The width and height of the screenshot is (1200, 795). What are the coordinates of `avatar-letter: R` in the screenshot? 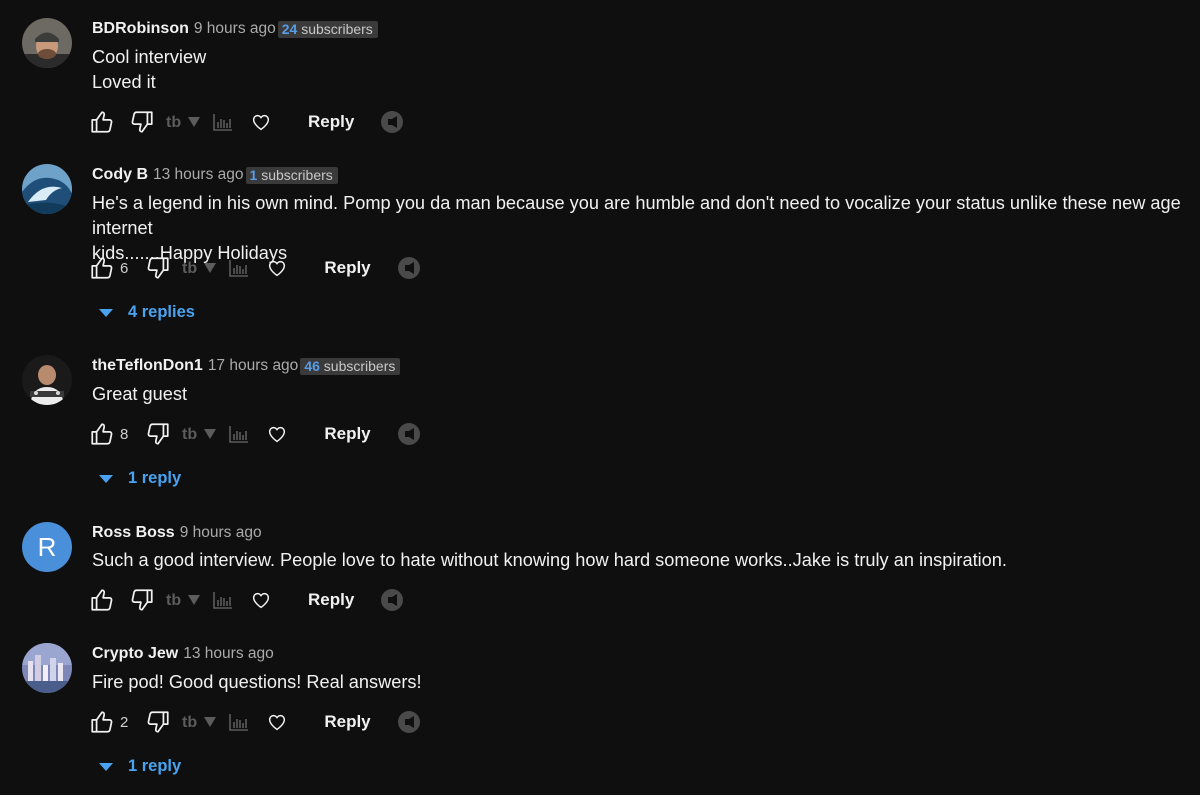 It's located at (47, 546).